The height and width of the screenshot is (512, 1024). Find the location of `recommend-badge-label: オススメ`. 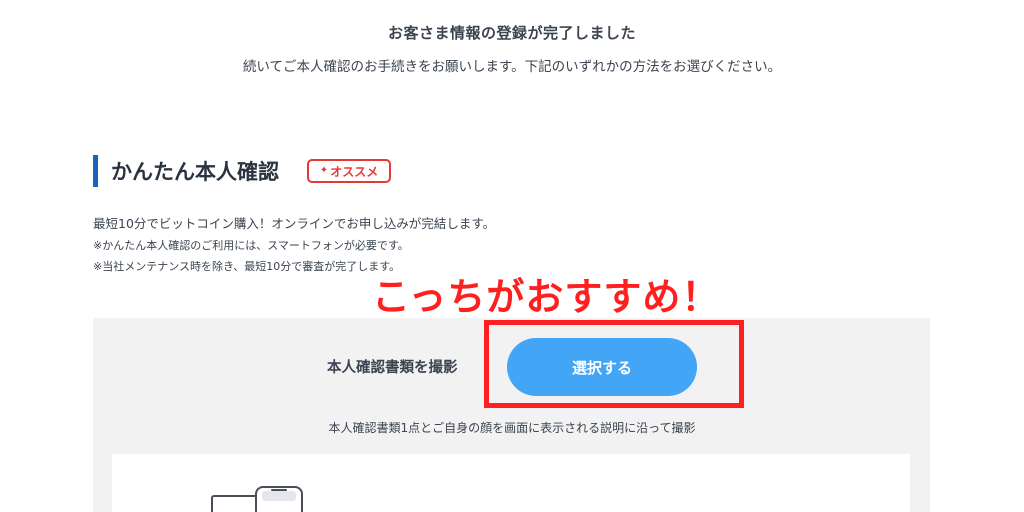

recommend-badge-label: オススメ is located at coordinates (354, 171).